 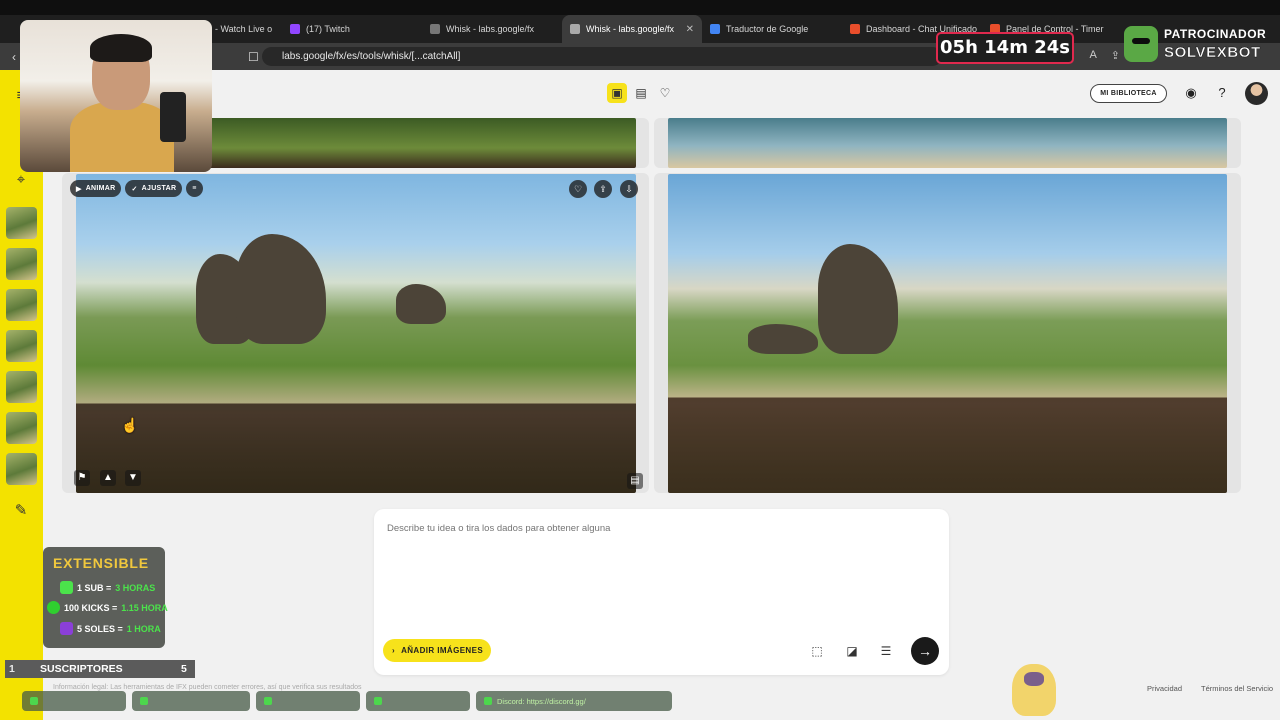 I want to click on tab-title: (17) Twitch, so click(x=328, y=29).